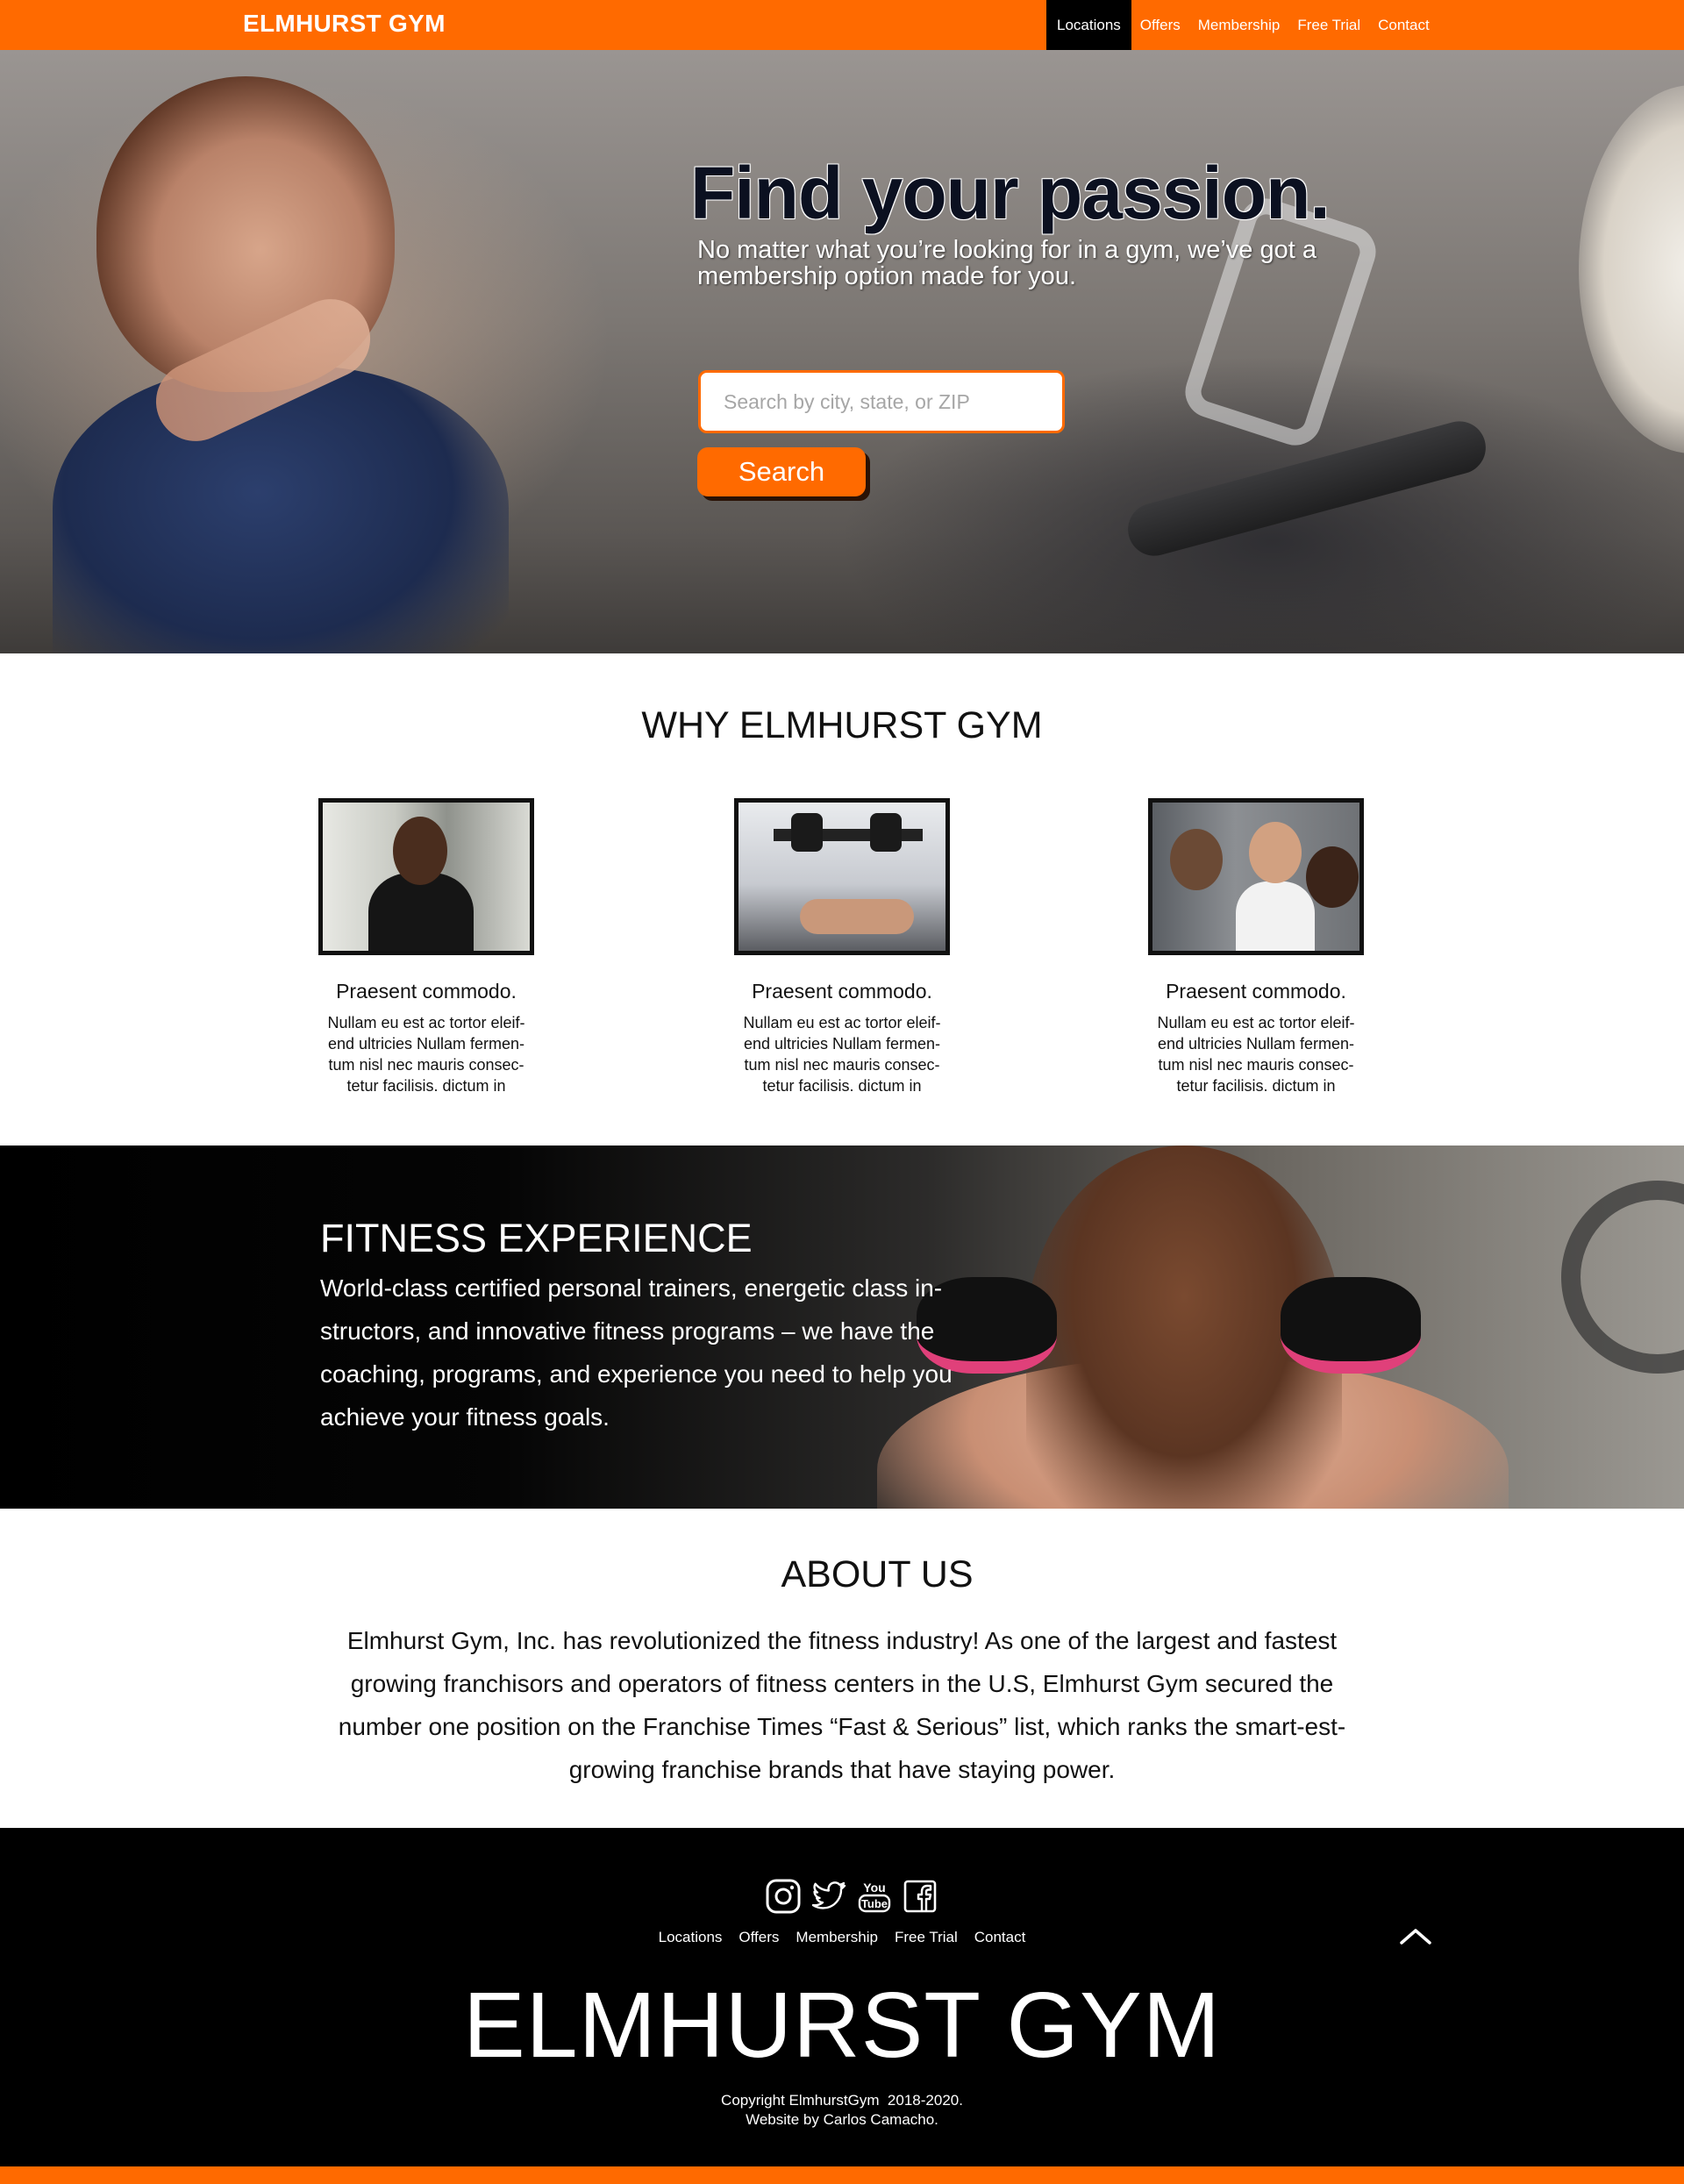 This screenshot has width=1684, height=2184. I want to click on nav-contact: Contact, so click(1403, 25).